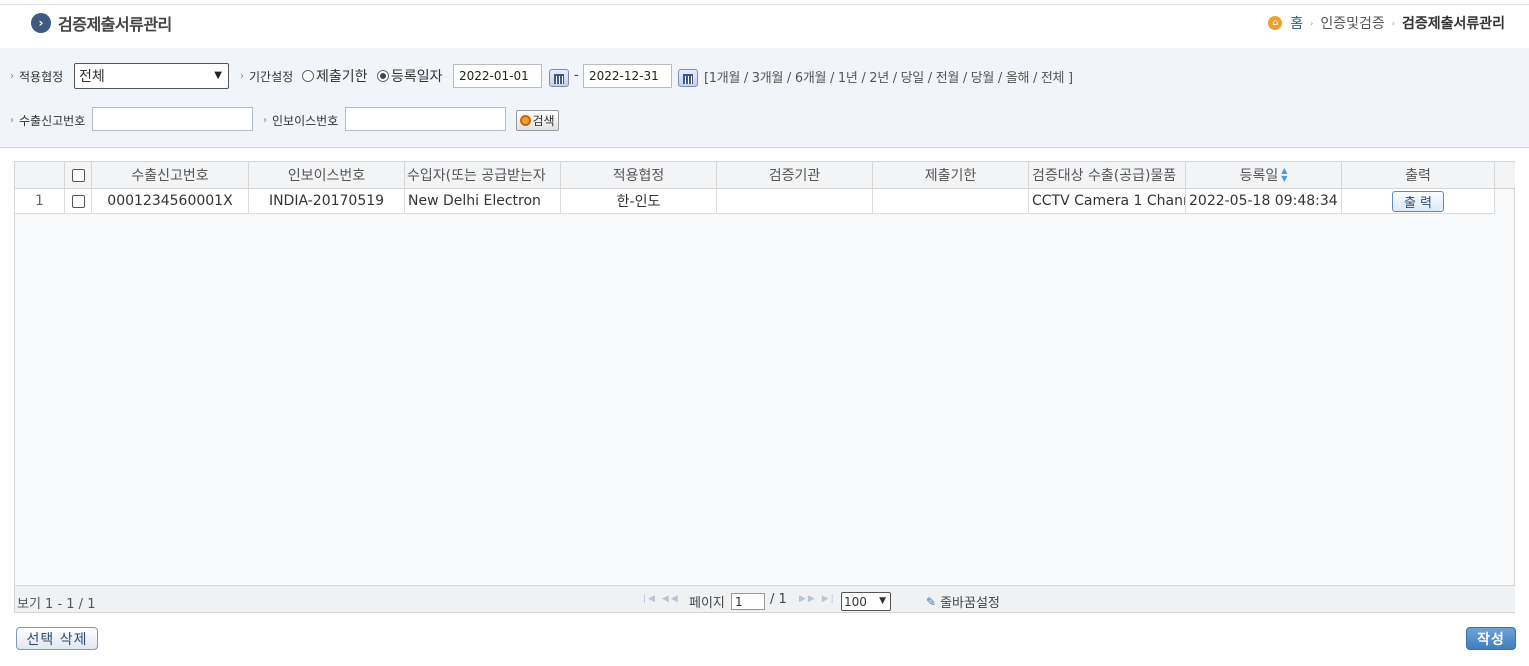 Image resolution: width=1529 pixels, height=666 pixels. I want to click on cell-deadline, so click(951, 201).